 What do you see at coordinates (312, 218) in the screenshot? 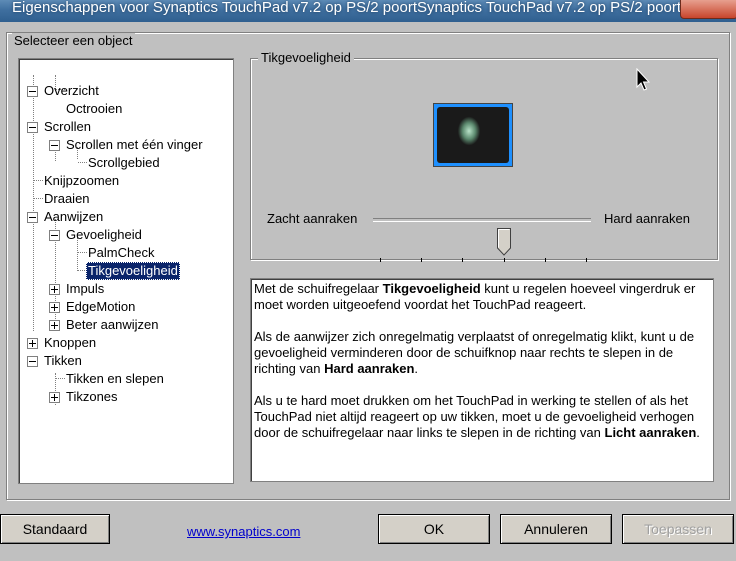
I see `slider-min-label: Zacht aanraken` at bounding box center [312, 218].